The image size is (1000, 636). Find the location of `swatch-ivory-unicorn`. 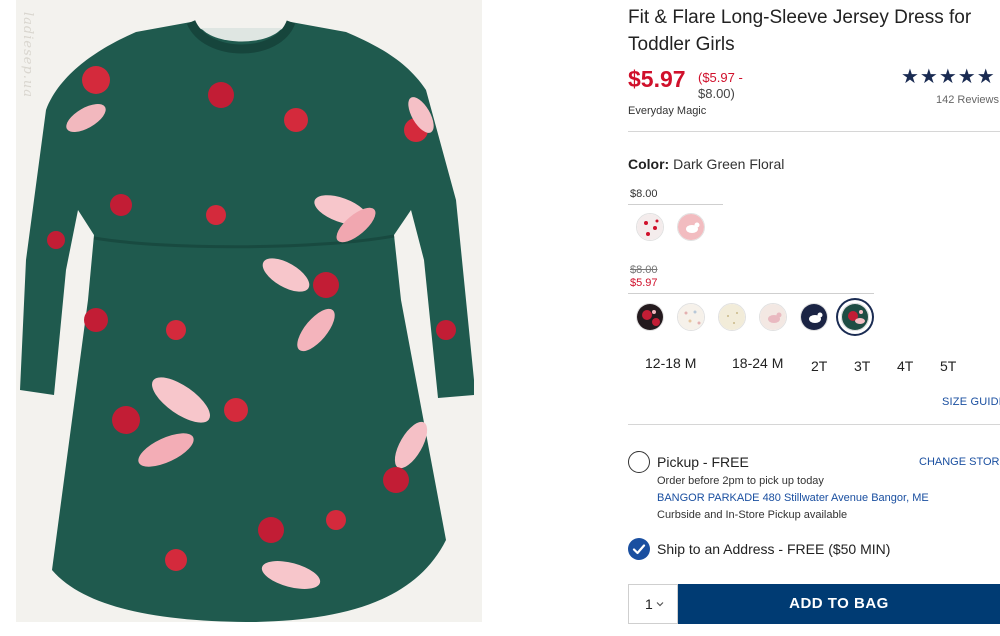

swatch-ivory-unicorn is located at coordinates (773, 317).